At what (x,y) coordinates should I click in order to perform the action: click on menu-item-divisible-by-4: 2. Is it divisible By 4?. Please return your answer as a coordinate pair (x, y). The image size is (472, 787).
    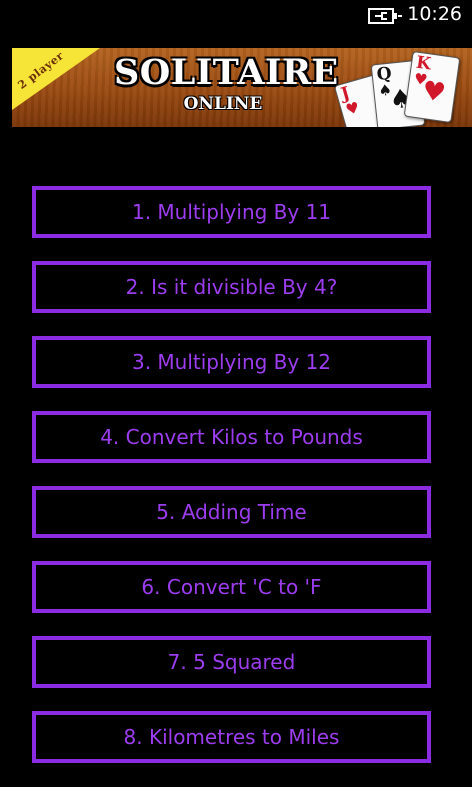
    Looking at the image, I should click on (231, 287).